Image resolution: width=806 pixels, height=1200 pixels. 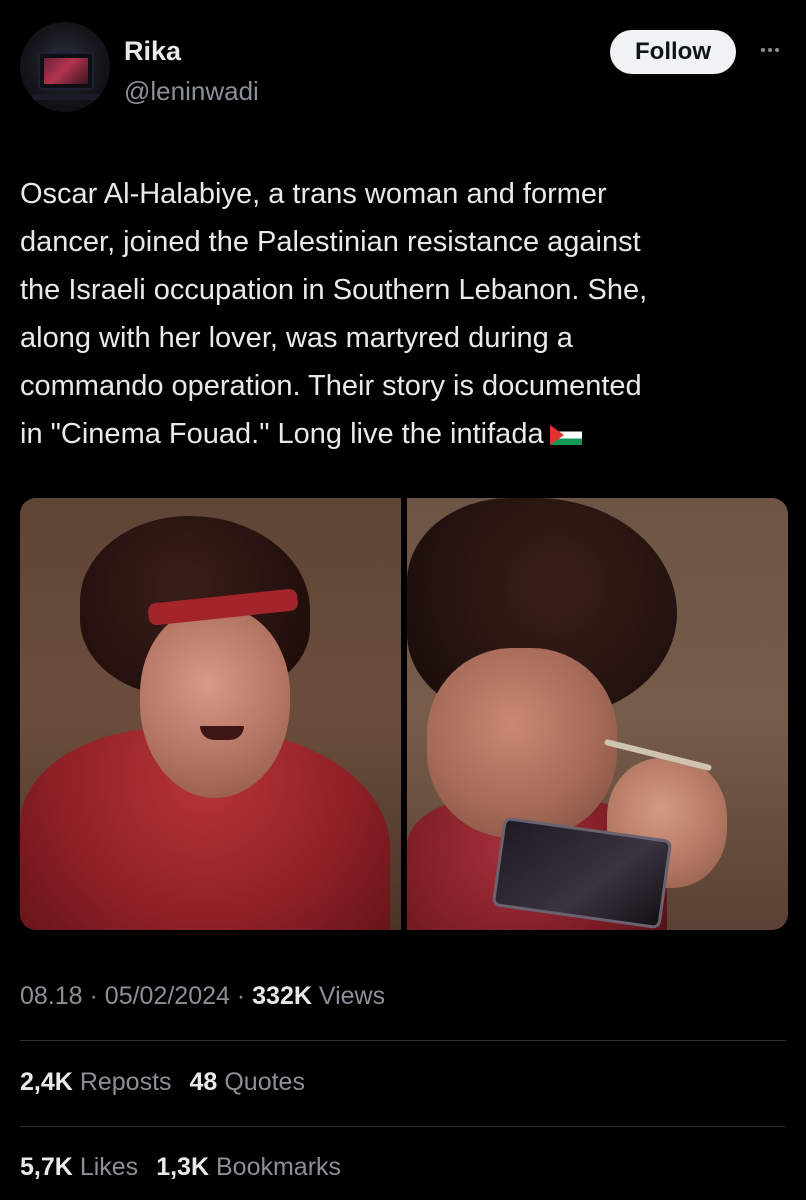 I want to click on tv-screen, so click(x=66, y=71).